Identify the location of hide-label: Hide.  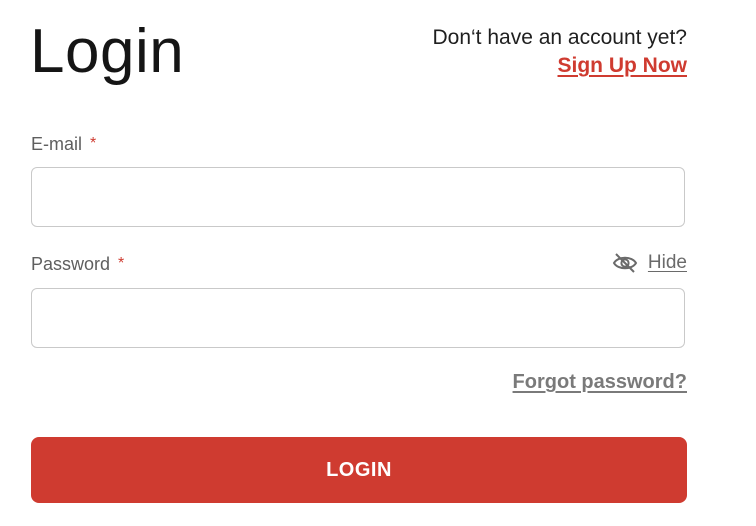
(667, 262).